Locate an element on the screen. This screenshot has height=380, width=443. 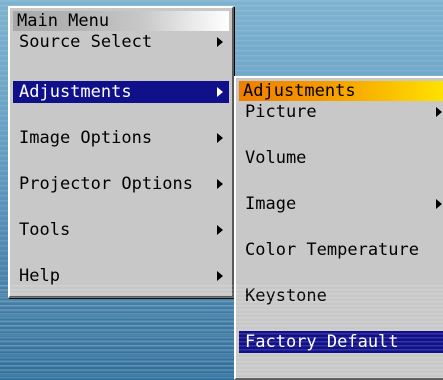
submenu-item-image: Image is located at coordinates (341, 204).